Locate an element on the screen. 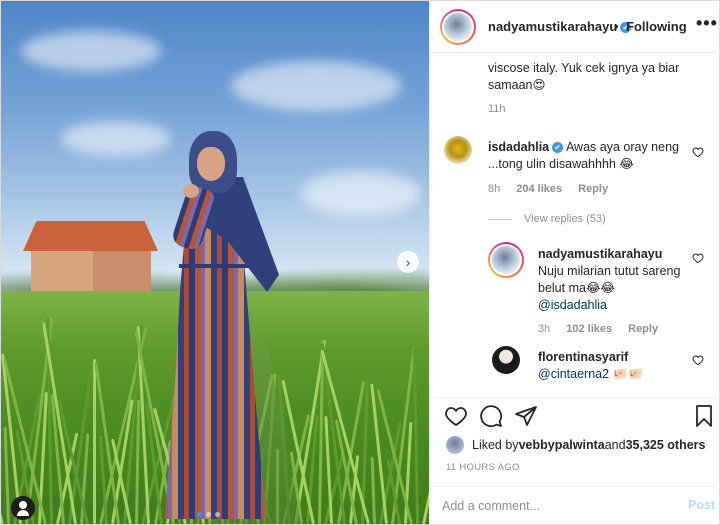 This screenshot has height=525, width=720. comment-input is located at coordinates (557, 506).